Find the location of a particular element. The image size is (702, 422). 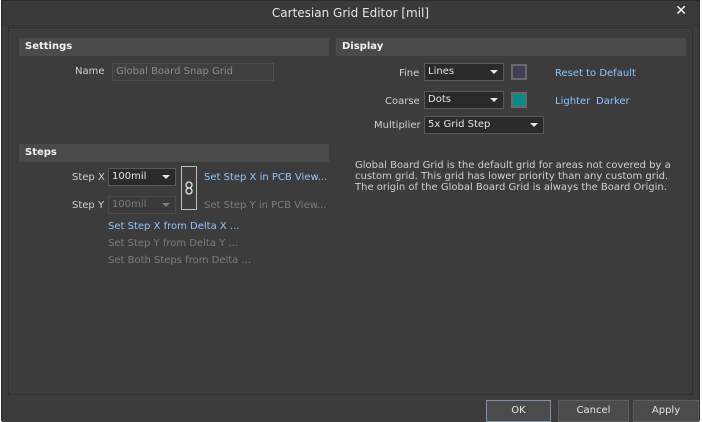

fine-label: Fine is located at coordinates (409, 73).